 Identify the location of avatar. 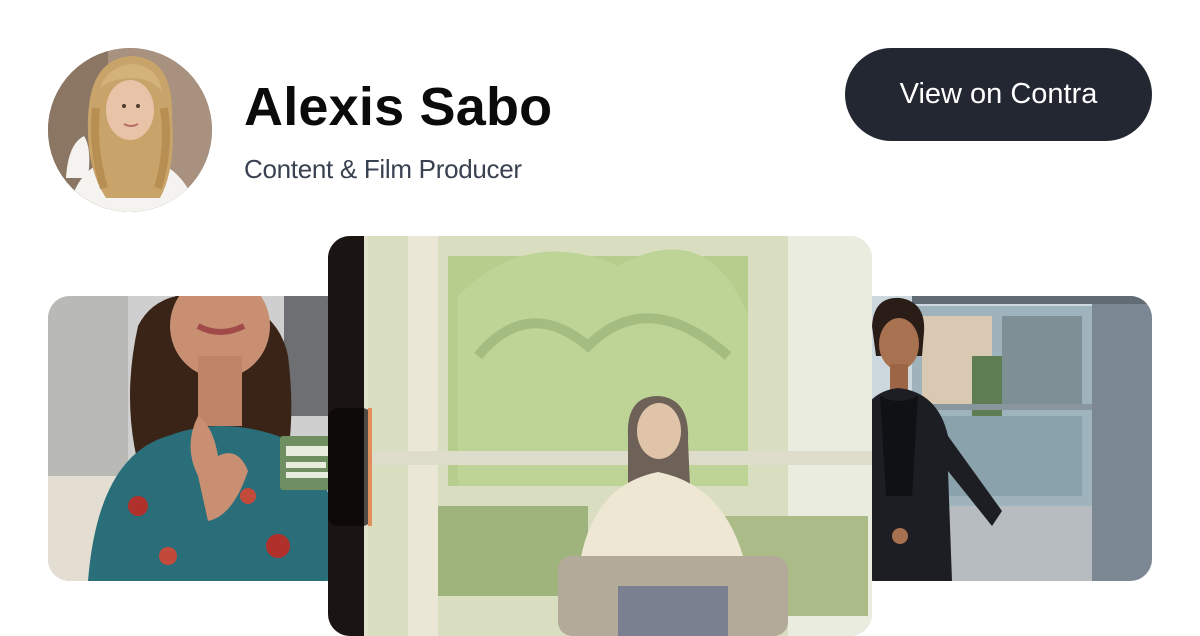
(130, 130).